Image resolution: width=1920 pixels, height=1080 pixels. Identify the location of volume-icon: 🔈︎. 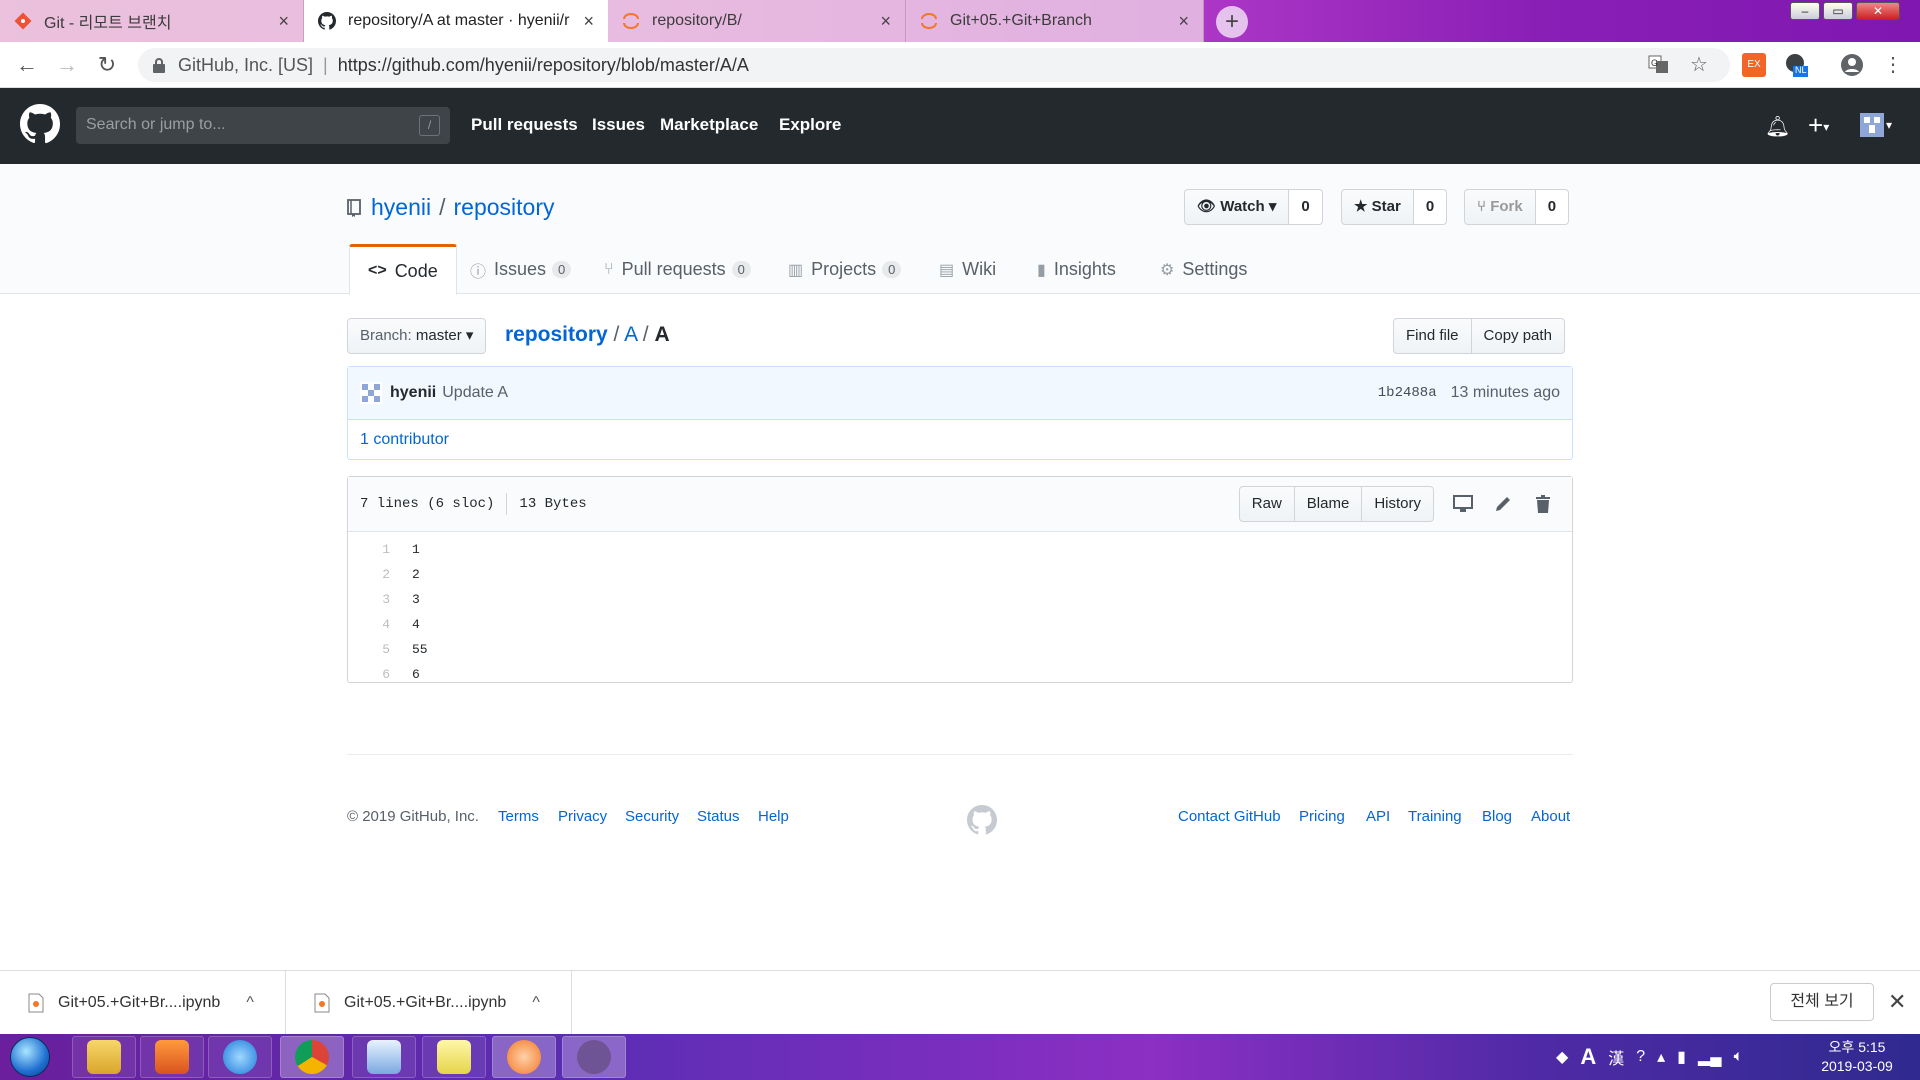
(1739, 1057).